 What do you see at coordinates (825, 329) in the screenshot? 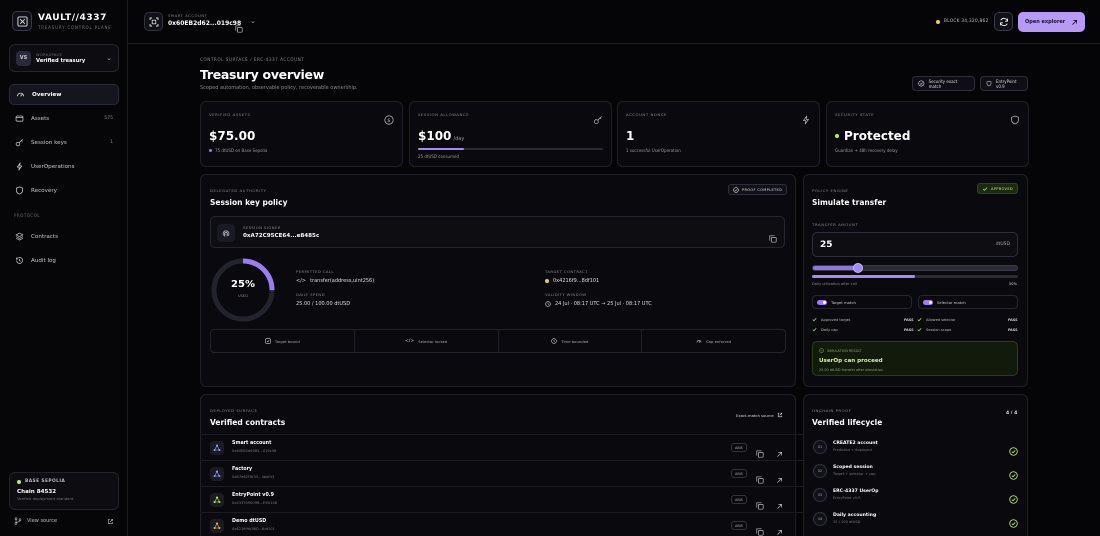
I see `check-daily-cap: Daily cap` at bounding box center [825, 329].